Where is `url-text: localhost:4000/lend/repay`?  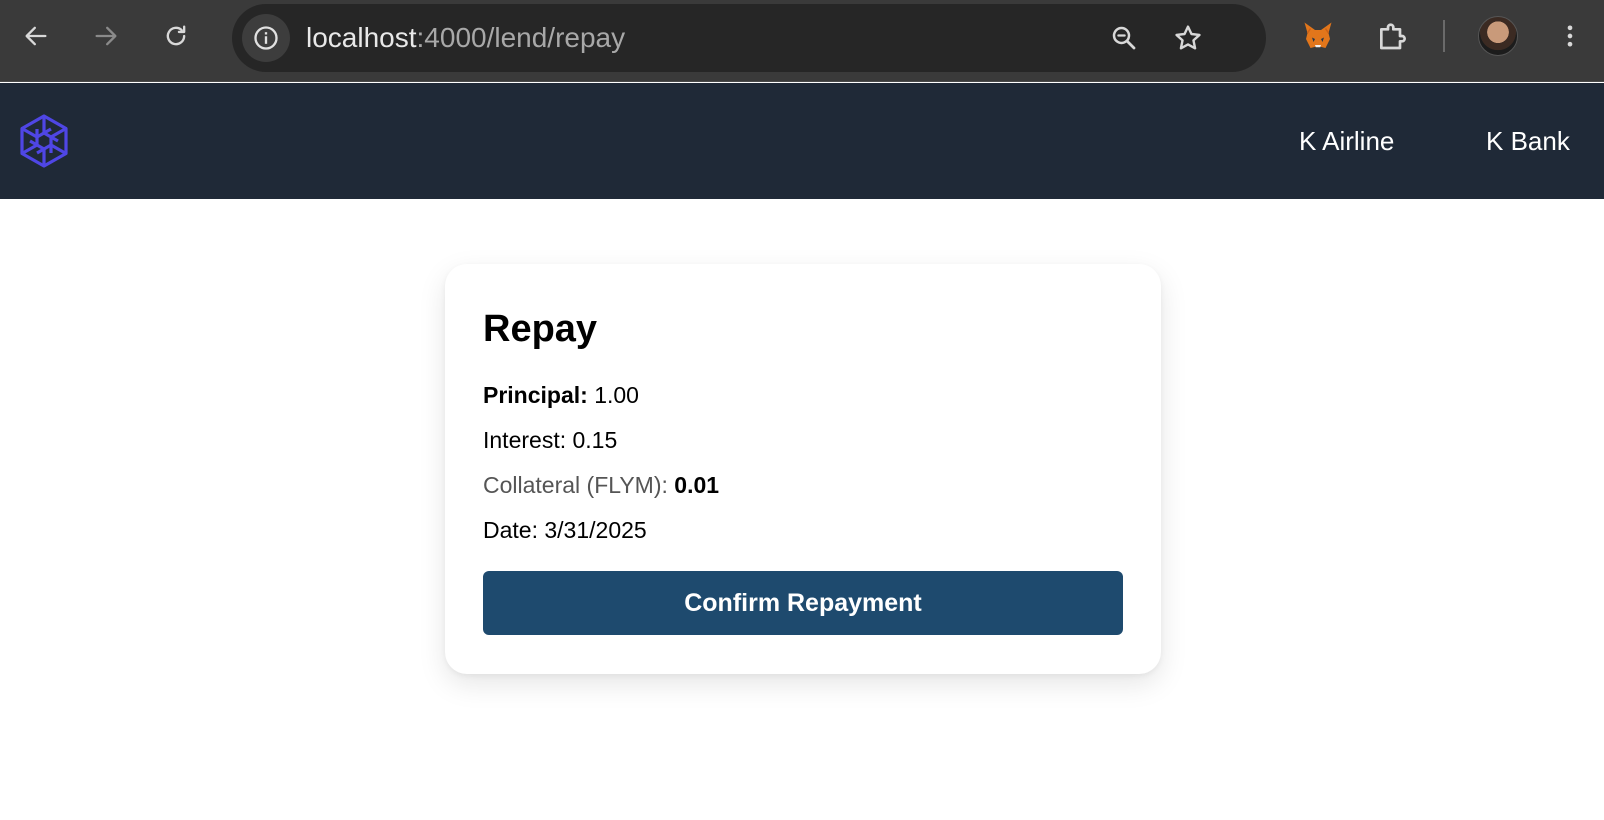
url-text: localhost:4000/lend/repay is located at coordinates (465, 38).